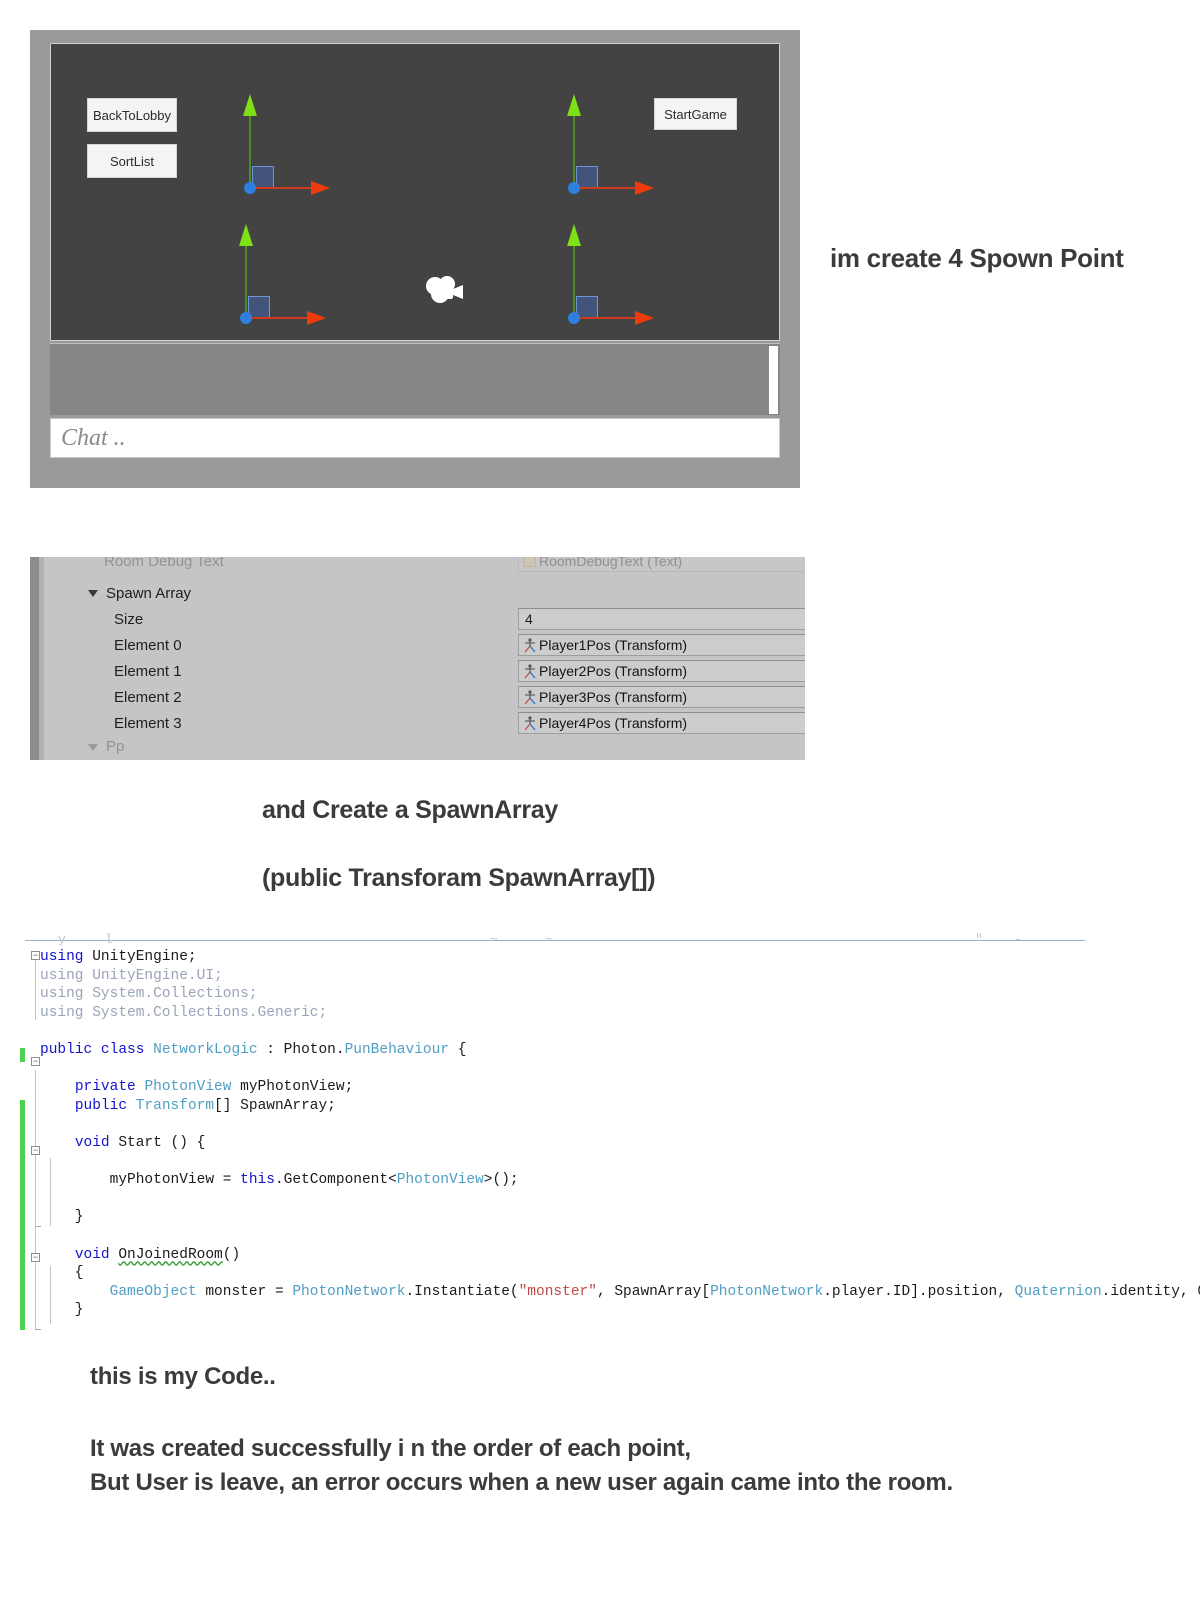 The width and height of the screenshot is (1200, 1608). I want to click on chat-log-scrollbar, so click(773, 380).